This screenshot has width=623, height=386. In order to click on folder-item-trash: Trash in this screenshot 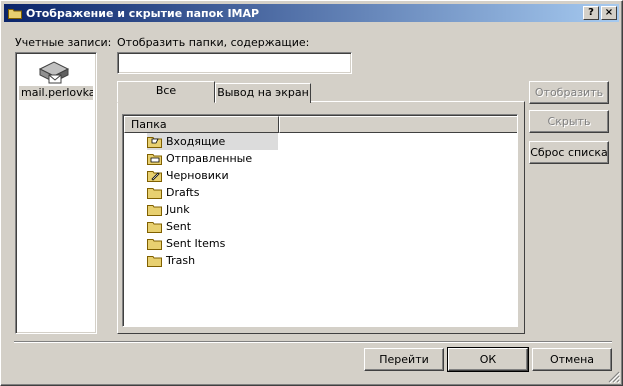, I will do `click(172, 260)`.